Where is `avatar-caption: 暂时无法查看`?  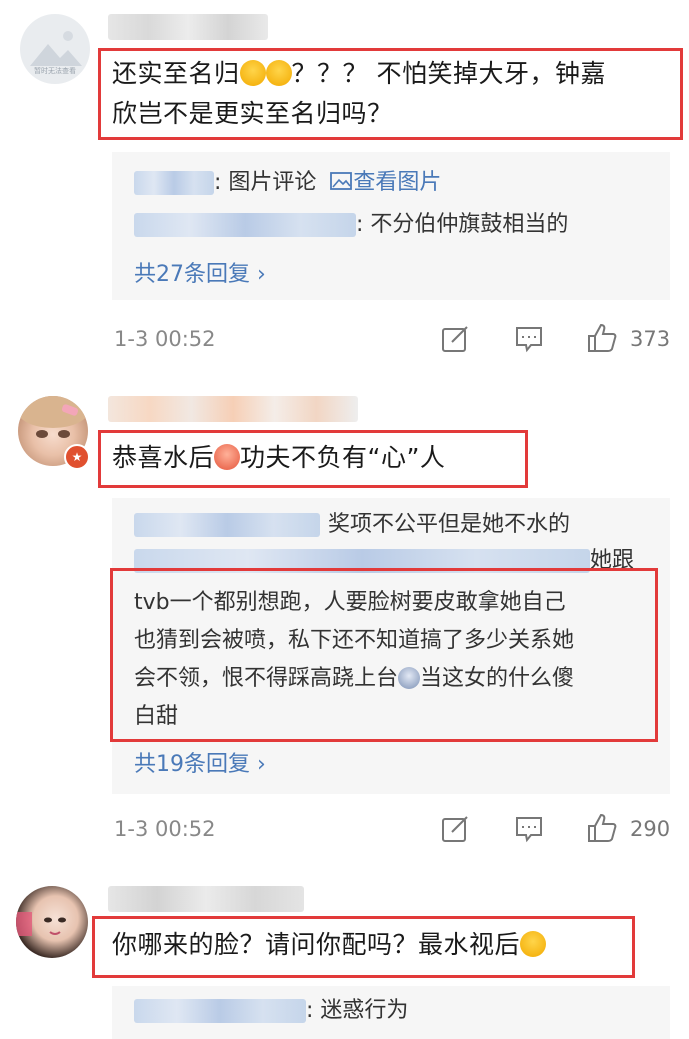
avatar-caption: 暂时无法查看 is located at coordinates (55, 71).